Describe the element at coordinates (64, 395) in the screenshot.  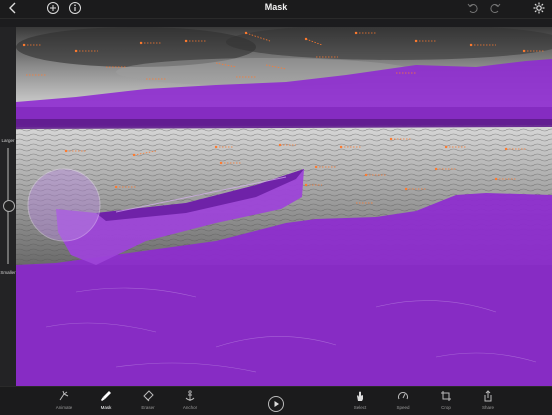
I see `animate-icon` at that location.